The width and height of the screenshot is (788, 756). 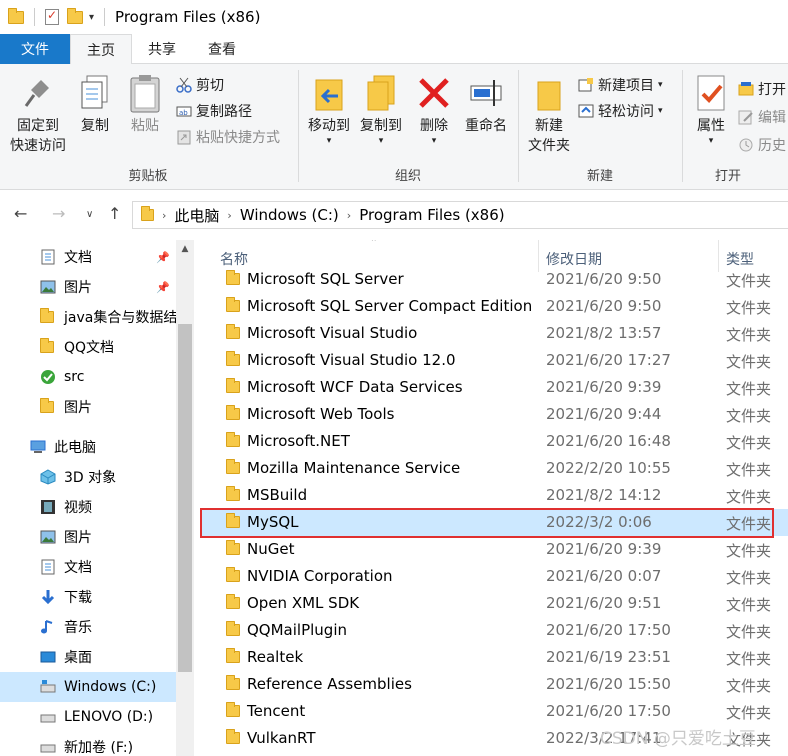 What do you see at coordinates (289, 215) in the screenshot?
I see `breadcrumb-windows-c: Windows (C:)` at bounding box center [289, 215].